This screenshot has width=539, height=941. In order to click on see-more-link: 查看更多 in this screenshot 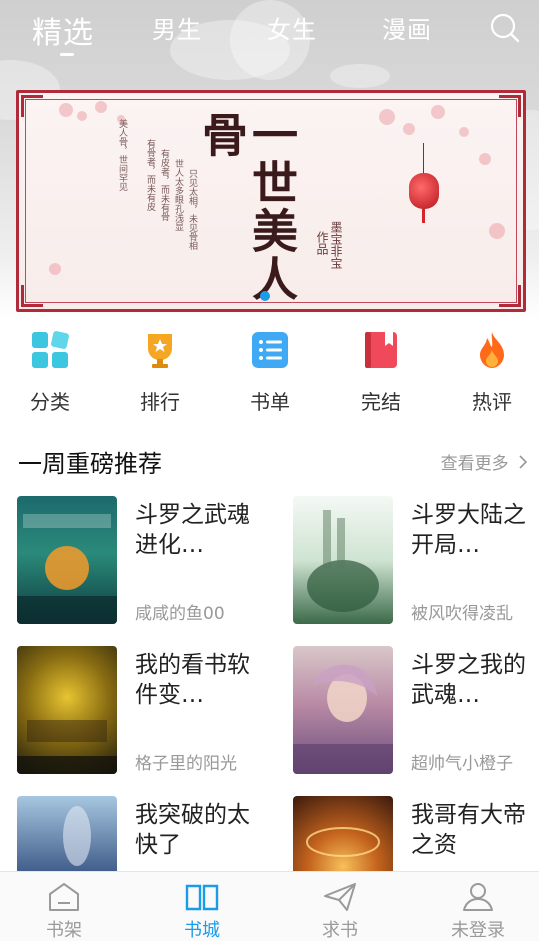, I will do `click(484, 462)`.